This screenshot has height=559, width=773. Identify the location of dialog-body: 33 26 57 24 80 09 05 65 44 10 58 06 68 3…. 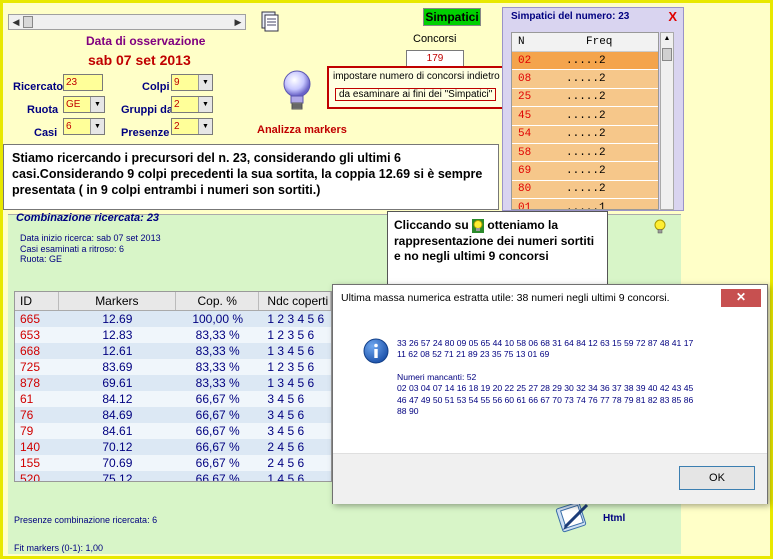
(550, 383).